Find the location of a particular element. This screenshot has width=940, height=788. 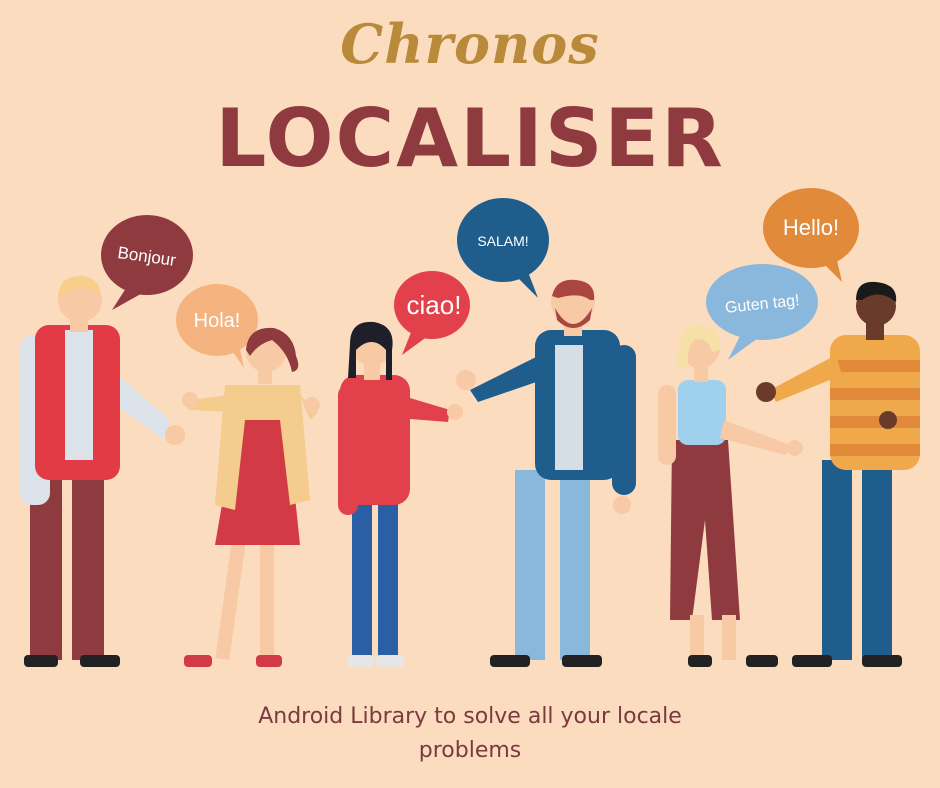

bubble-hola-text: Hola! is located at coordinates (217, 321).